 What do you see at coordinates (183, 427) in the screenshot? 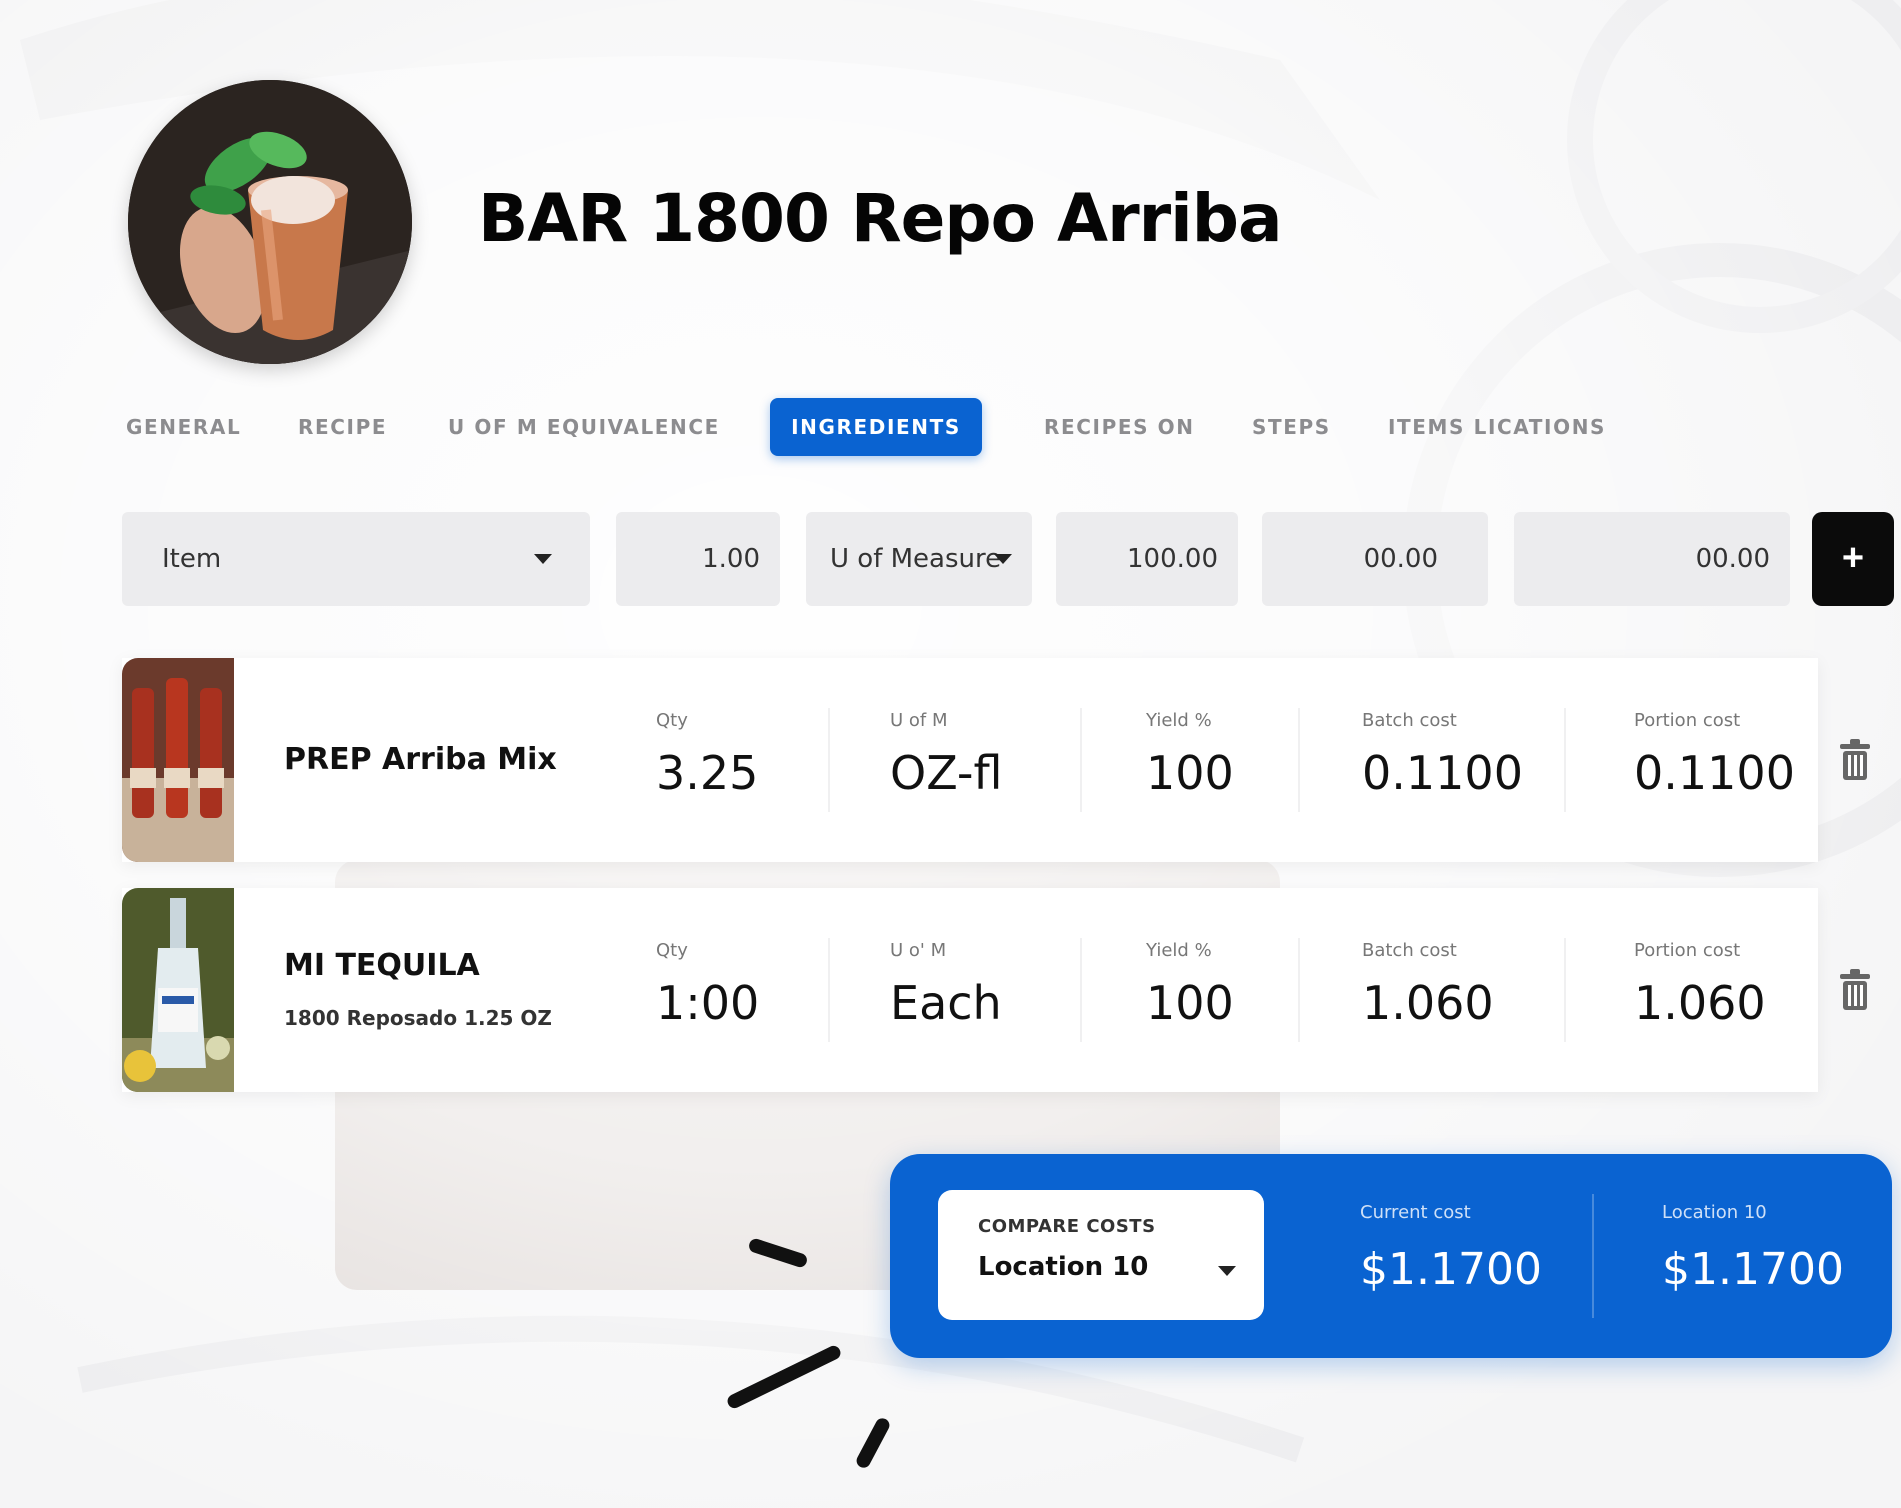
I see `tab-general: GENERAL` at bounding box center [183, 427].